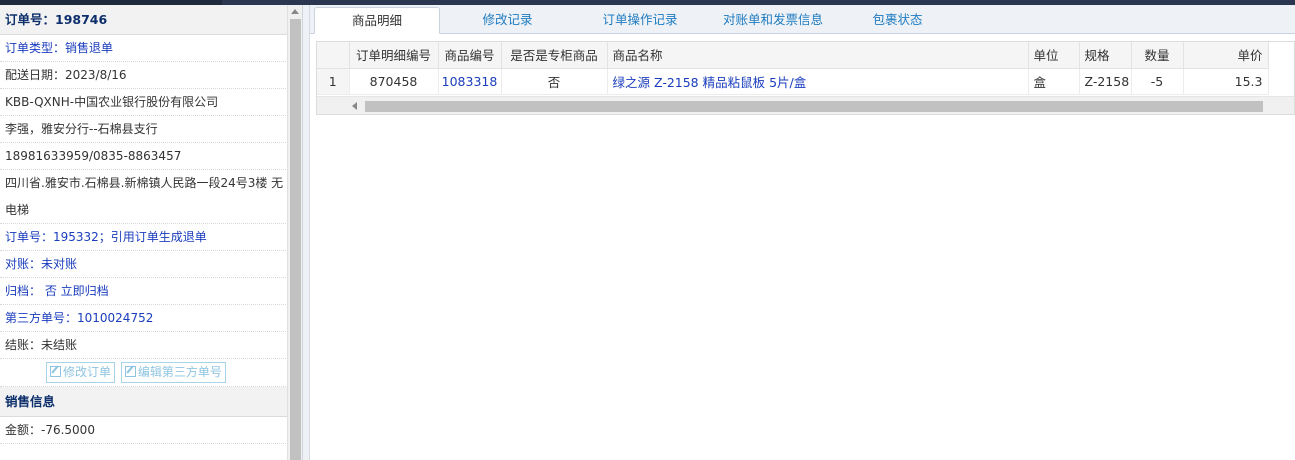 The height and width of the screenshot is (460, 1295). What do you see at coordinates (333, 81) in the screenshot?
I see `row-number: 1` at bounding box center [333, 81].